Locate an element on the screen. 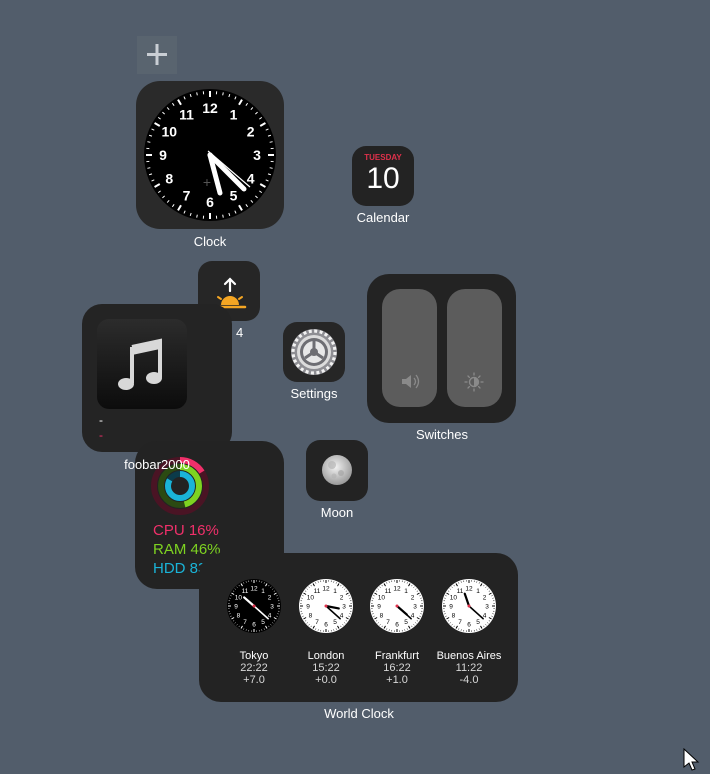  city-offset: +1.0 is located at coordinates (397, 680).